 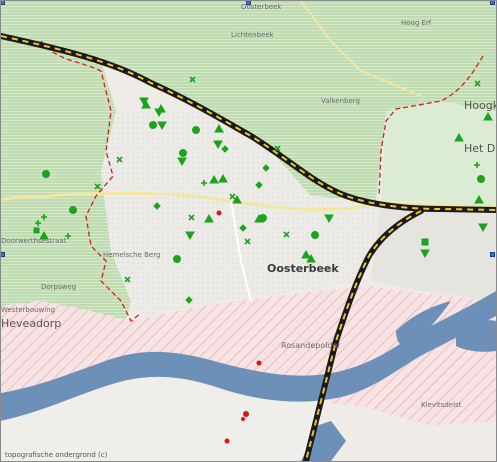 I want to click on street-label-dorpsweg: Dorpsweg, so click(x=58, y=287).